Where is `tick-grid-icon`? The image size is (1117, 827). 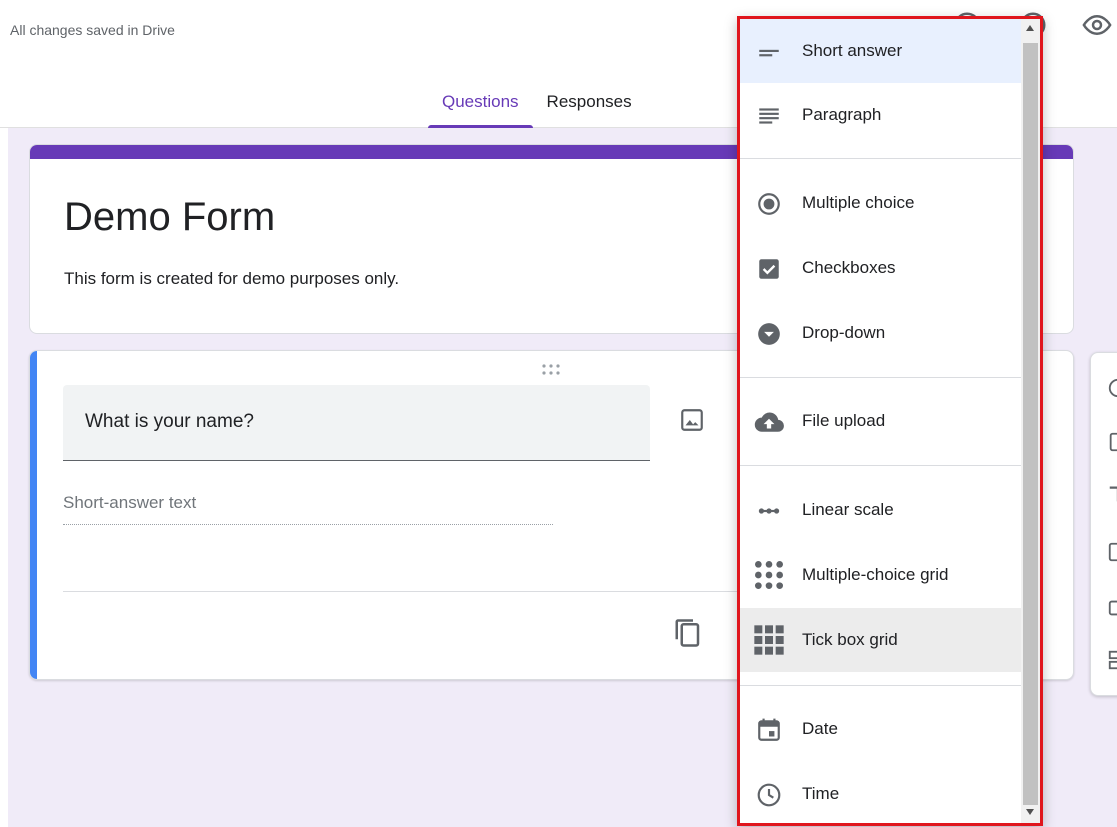
tick-grid-icon is located at coordinates (769, 640).